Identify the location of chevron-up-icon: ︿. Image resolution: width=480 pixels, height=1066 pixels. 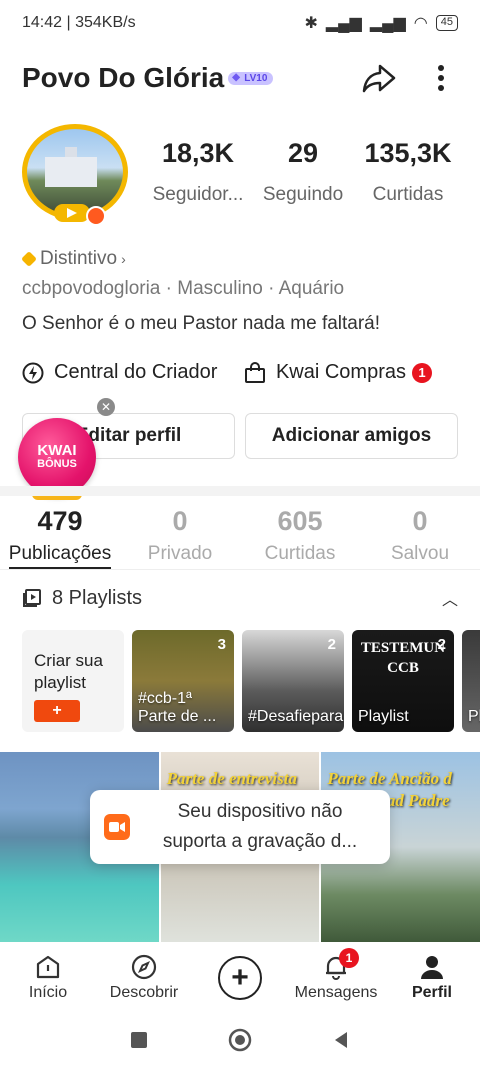
(450, 598).